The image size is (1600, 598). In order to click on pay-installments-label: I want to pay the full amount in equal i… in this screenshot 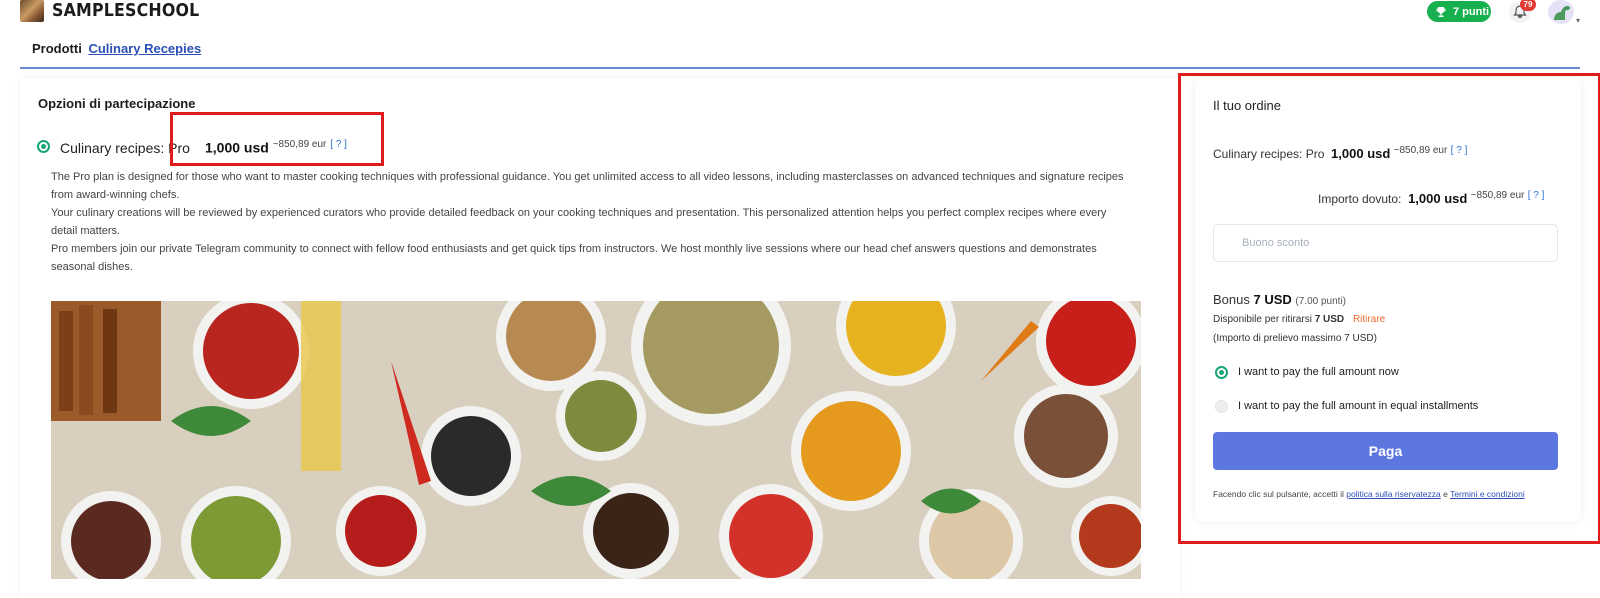, I will do `click(1358, 406)`.